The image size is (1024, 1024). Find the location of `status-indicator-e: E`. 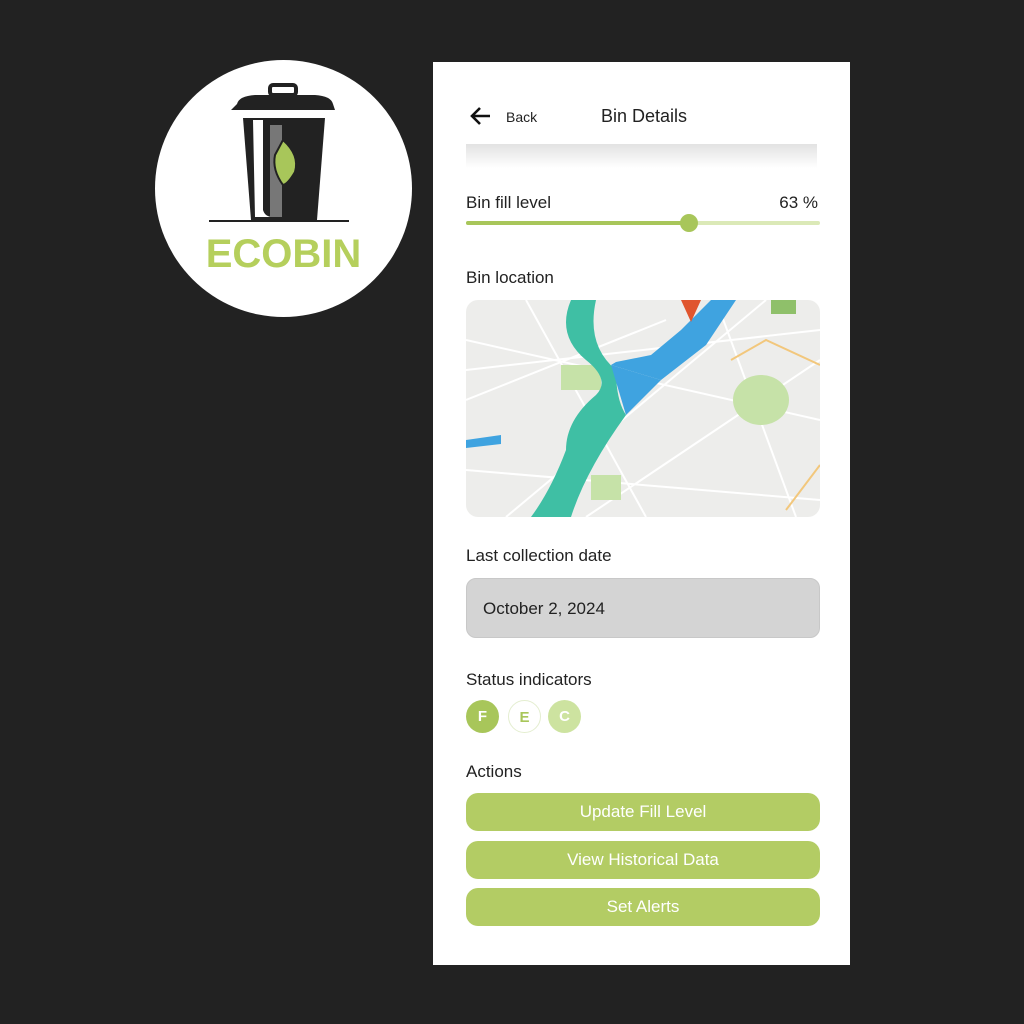

status-indicator-e: E is located at coordinates (524, 716).